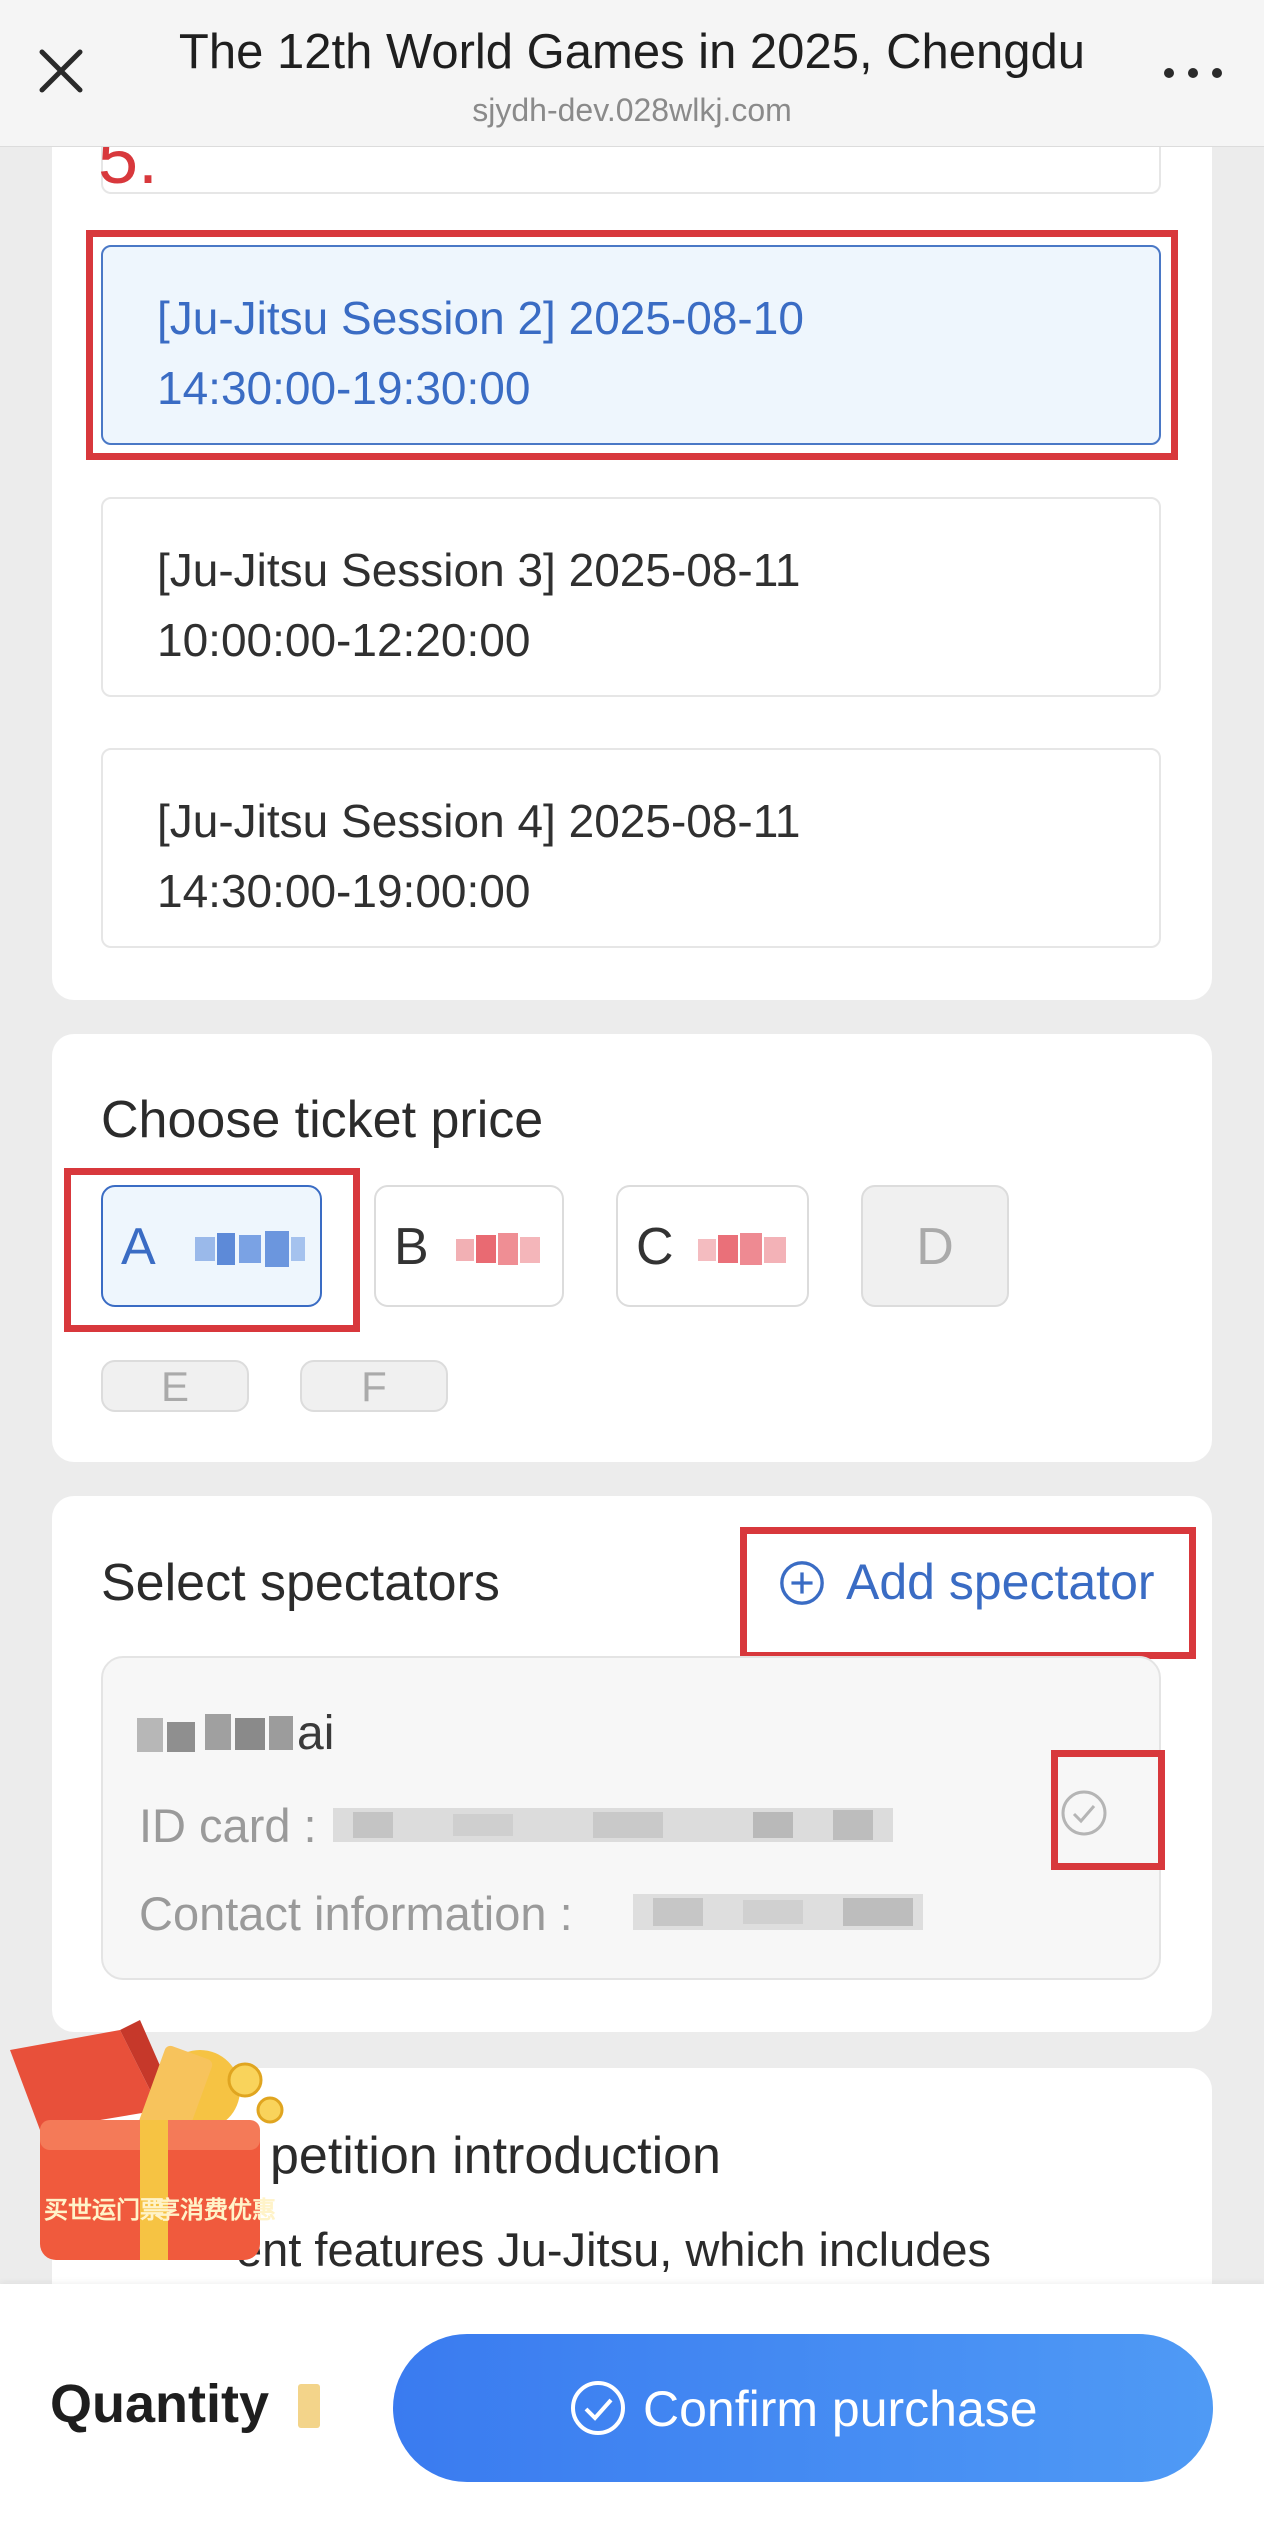  What do you see at coordinates (212, 1250) in the screenshot?
I see `annotation-price-box` at bounding box center [212, 1250].